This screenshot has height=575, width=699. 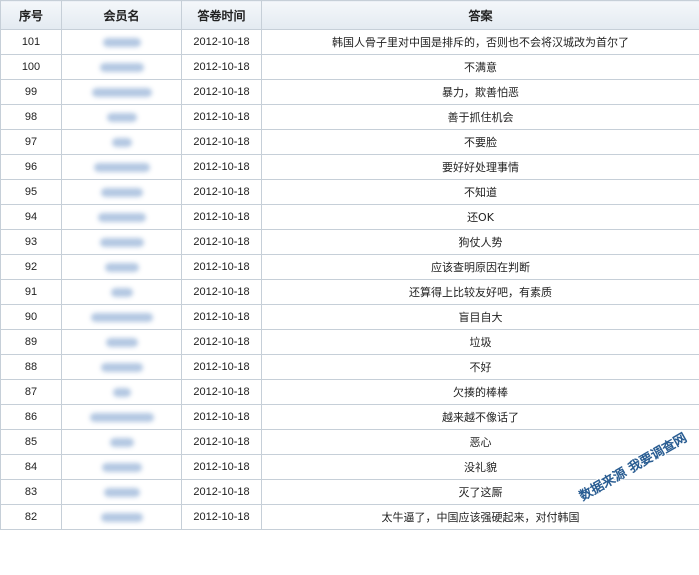 I want to click on row-answer: 还算得上比较友好吧，有素质, so click(x=480, y=292).